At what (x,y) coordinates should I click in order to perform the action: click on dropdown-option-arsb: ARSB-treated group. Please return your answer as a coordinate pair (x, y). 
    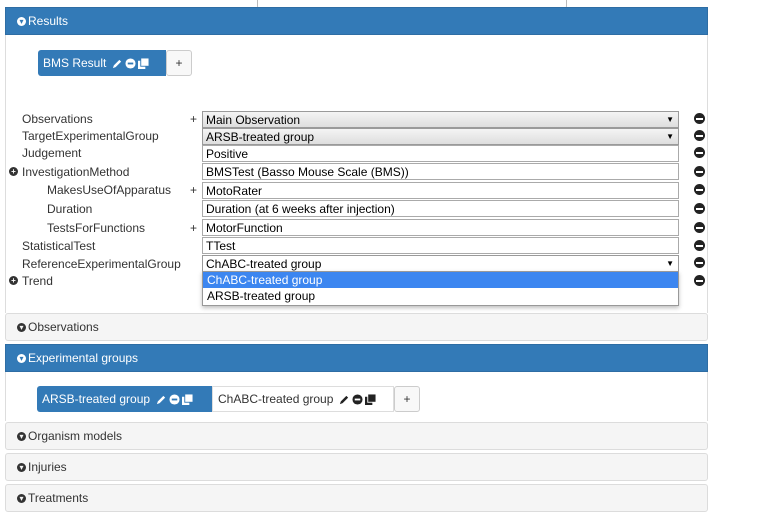
    Looking at the image, I should click on (440, 296).